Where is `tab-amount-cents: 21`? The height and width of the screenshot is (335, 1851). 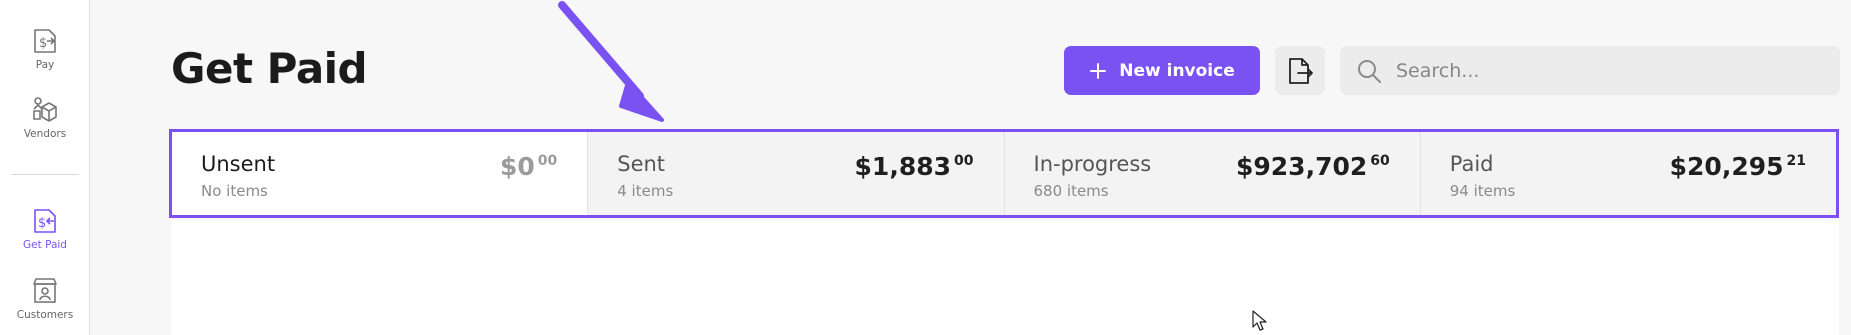 tab-amount-cents: 21 is located at coordinates (1796, 161).